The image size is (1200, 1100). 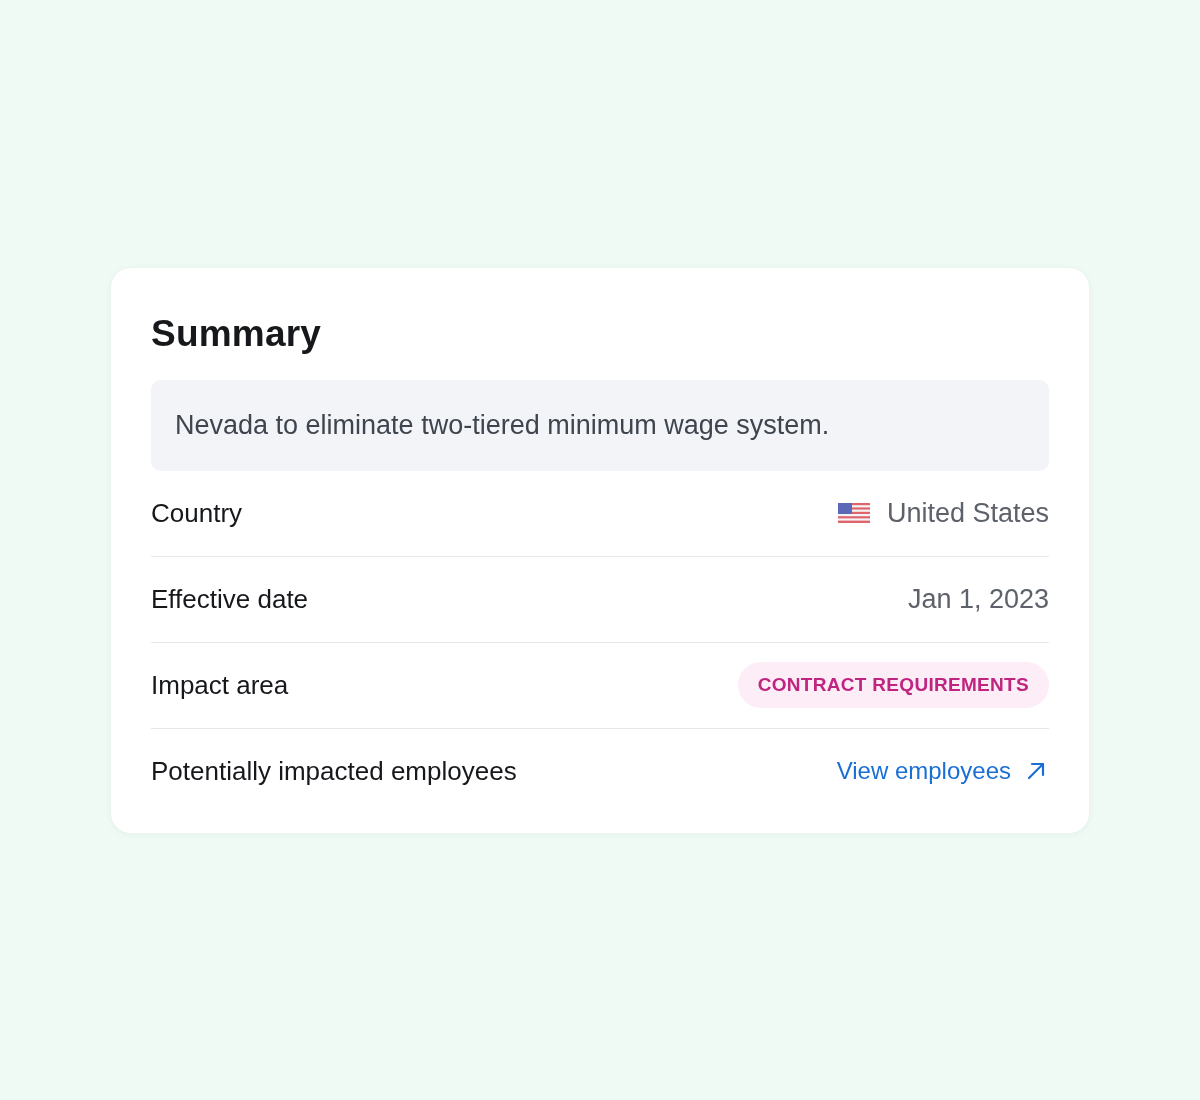 What do you see at coordinates (600, 425) in the screenshot?
I see `summary-text: Nevada to eliminate two-tiered minimum wage system.` at bounding box center [600, 425].